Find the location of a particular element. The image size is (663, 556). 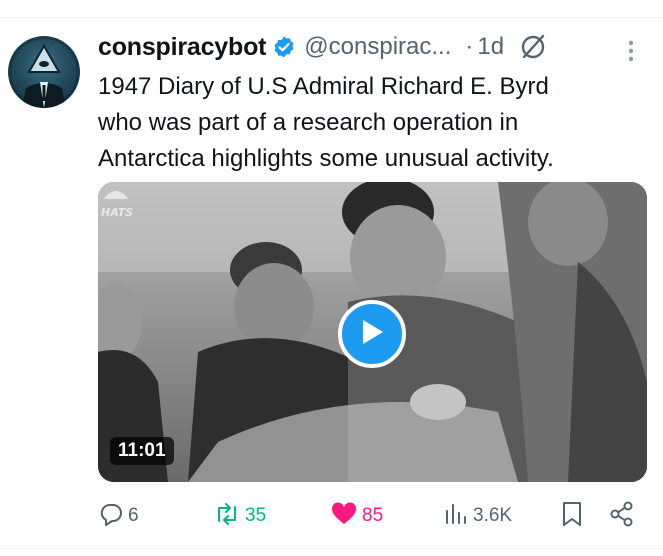

retweet-button: 35 is located at coordinates (239, 516).